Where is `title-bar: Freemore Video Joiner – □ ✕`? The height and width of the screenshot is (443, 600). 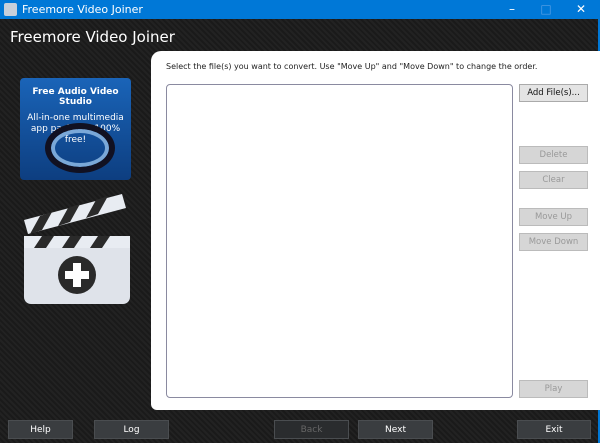 title-bar: Freemore Video Joiner – □ ✕ is located at coordinates (300, 9).